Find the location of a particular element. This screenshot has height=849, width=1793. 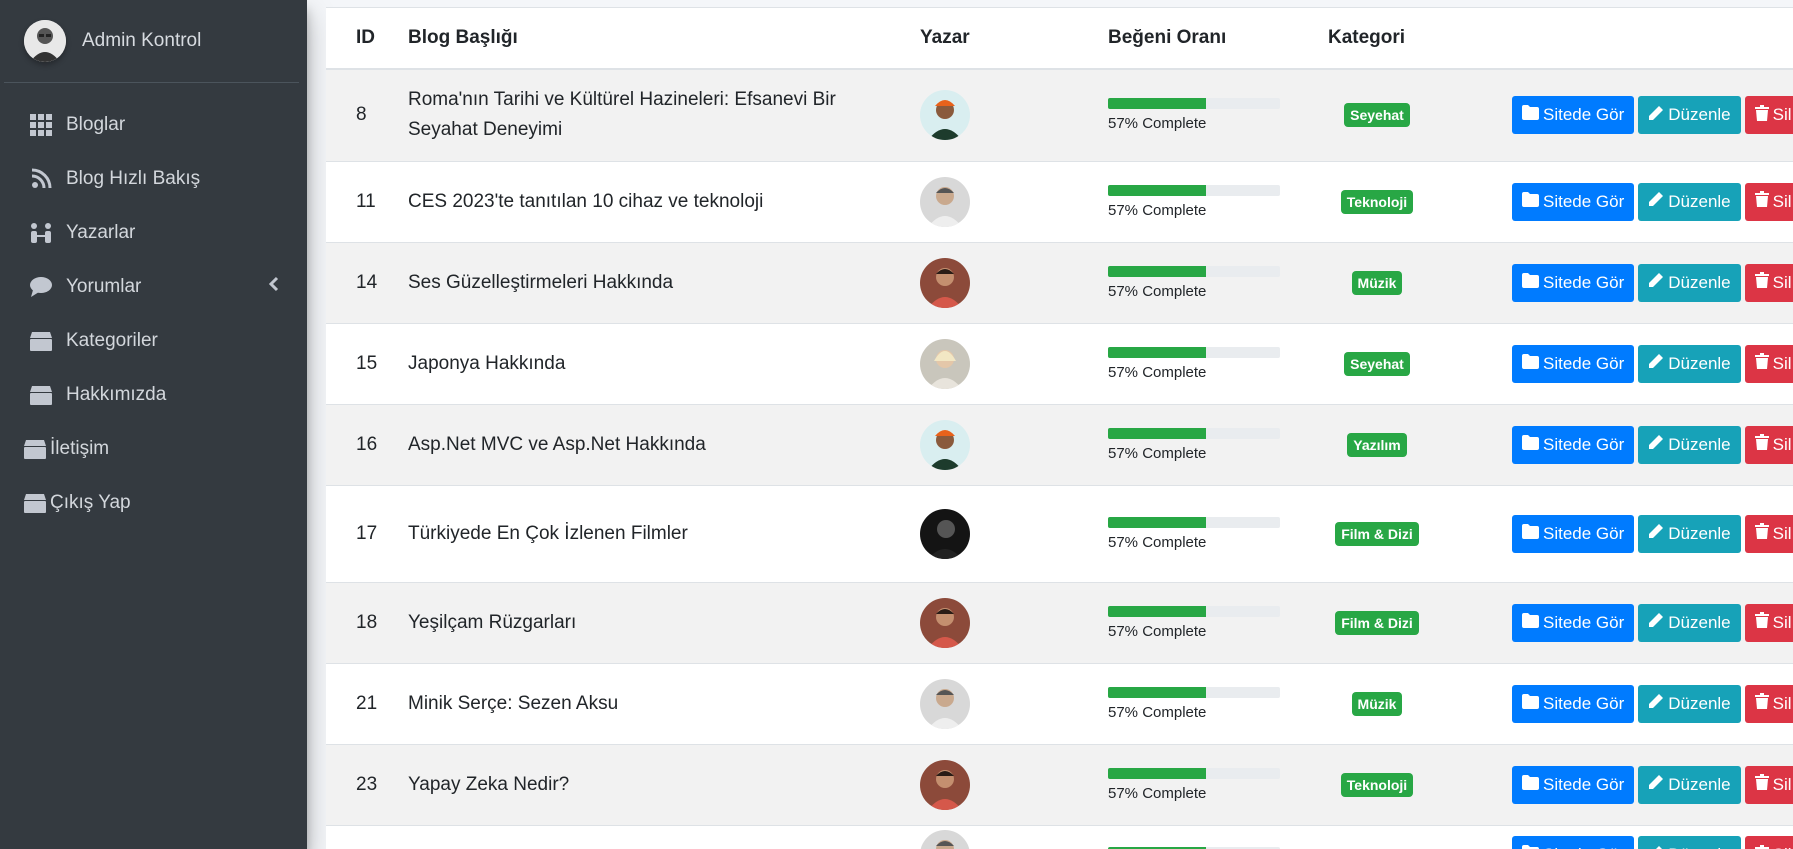

chevron-left-icon is located at coordinates (273, 287).